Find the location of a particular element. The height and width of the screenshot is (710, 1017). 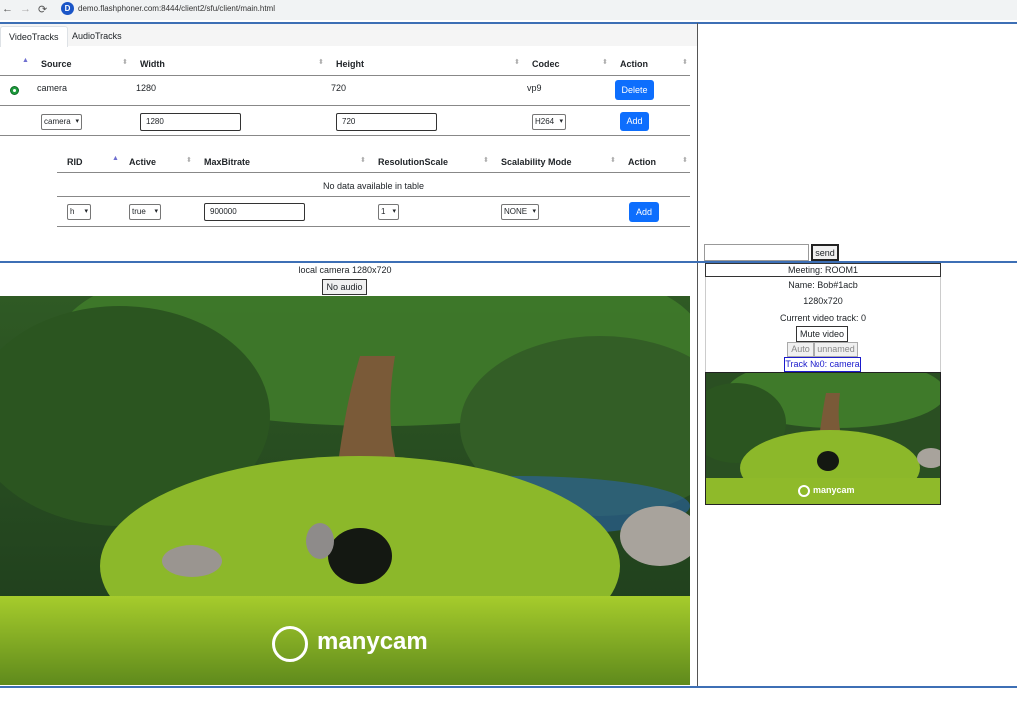

source-select: camera ▾ is located at coordinates (61, 122).